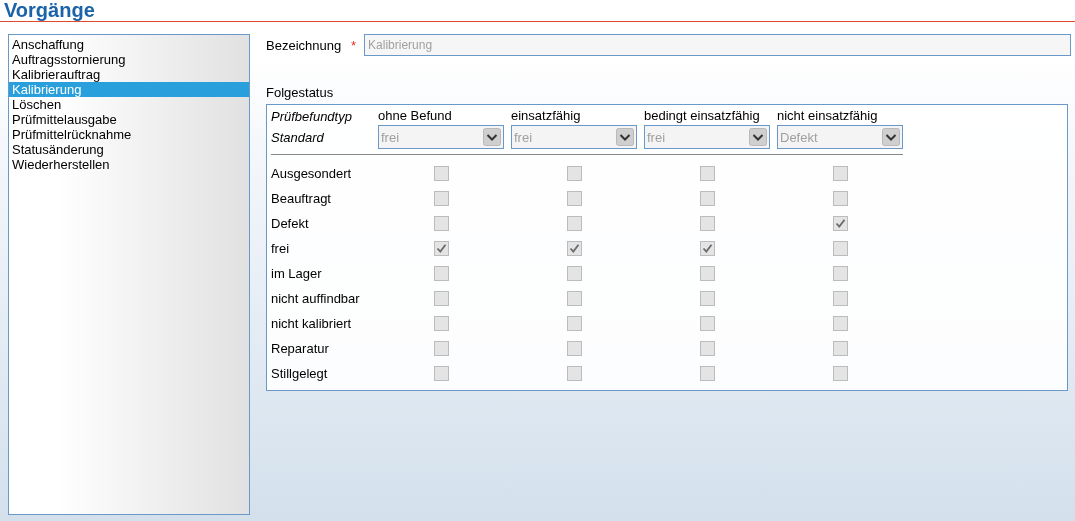 The image size is (1075, 521). What do you see at coordinates (300, 349) in the screenshot?
I see `status-label: Reparatur` at bounding box center [300, 349].